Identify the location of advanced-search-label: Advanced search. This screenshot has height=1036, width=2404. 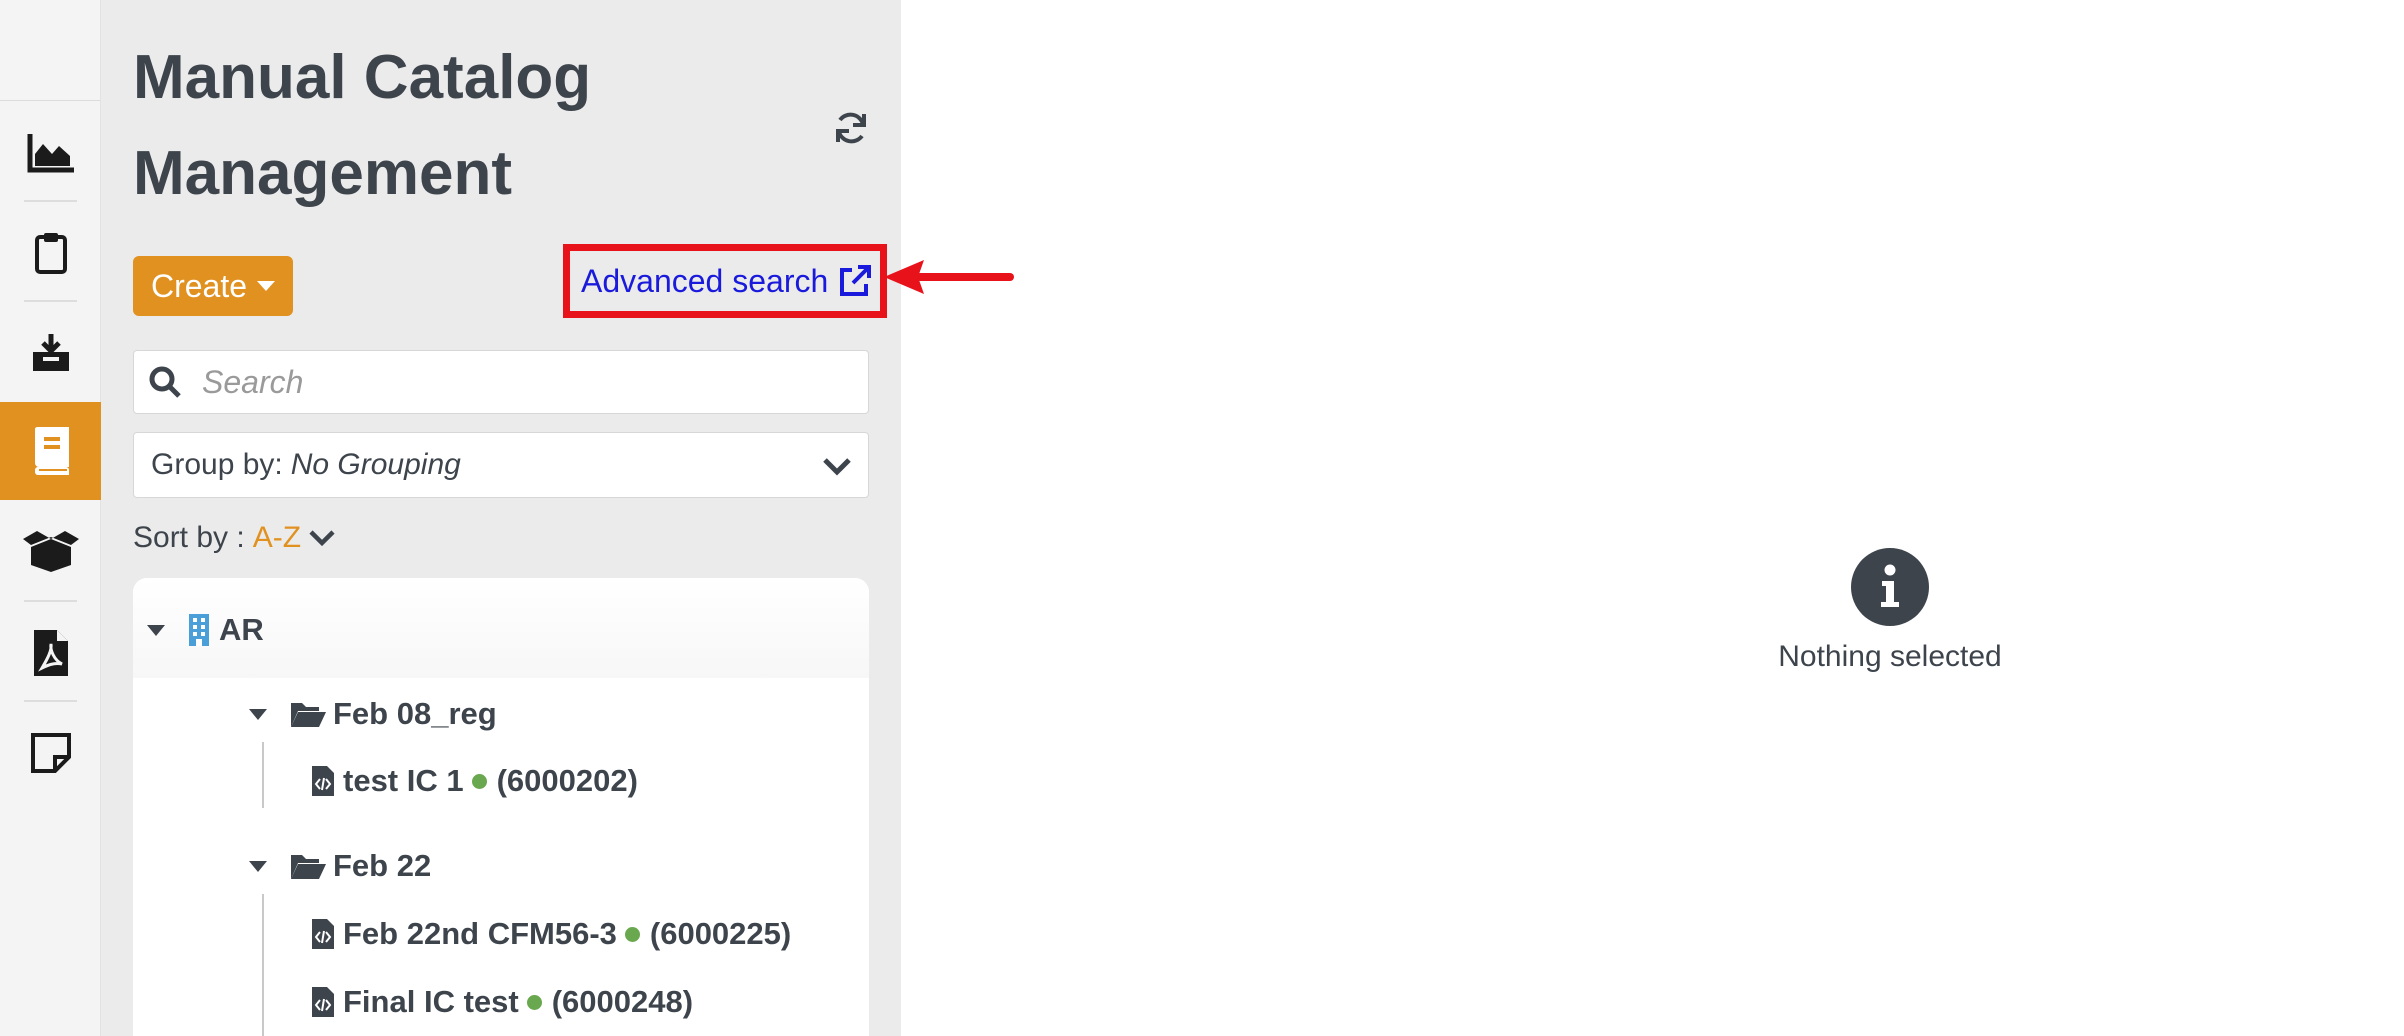
(705, 280).